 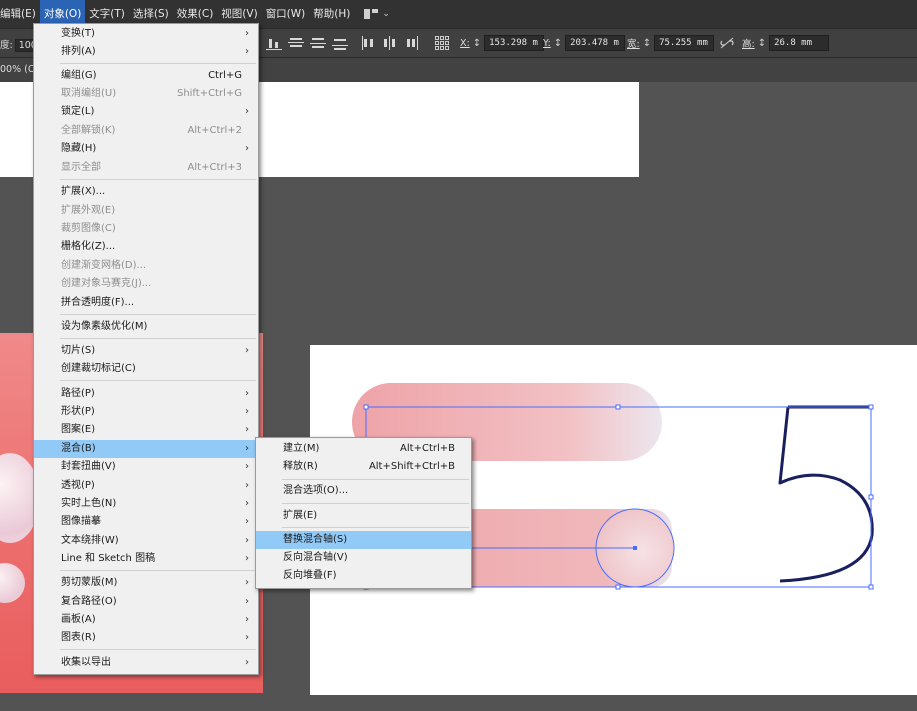 What do you see at coordinates (633, 44) in the screenshot?
I see `width-label: 宽:` at bounding box center [633, 44].